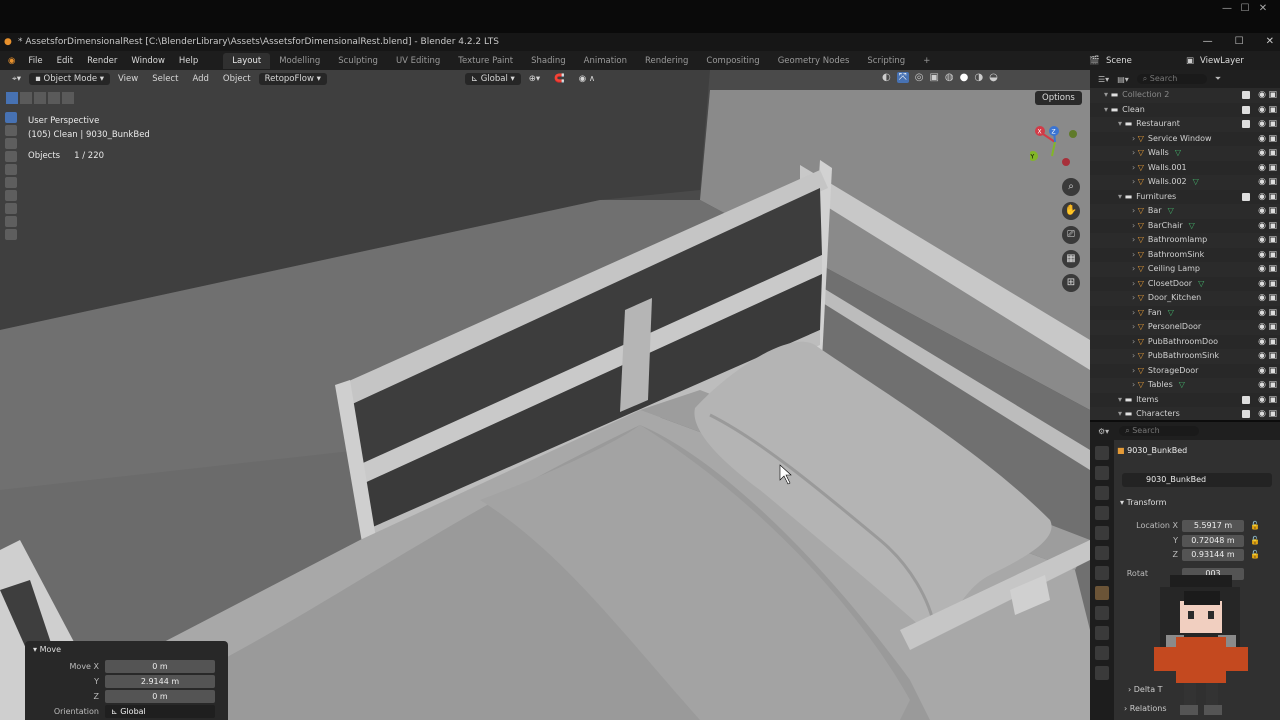 This screenshot has height=720, width=1280. Describe the element at coordinates (11, 234) in the screenshot. I see `extra-tool-icon` at that location.